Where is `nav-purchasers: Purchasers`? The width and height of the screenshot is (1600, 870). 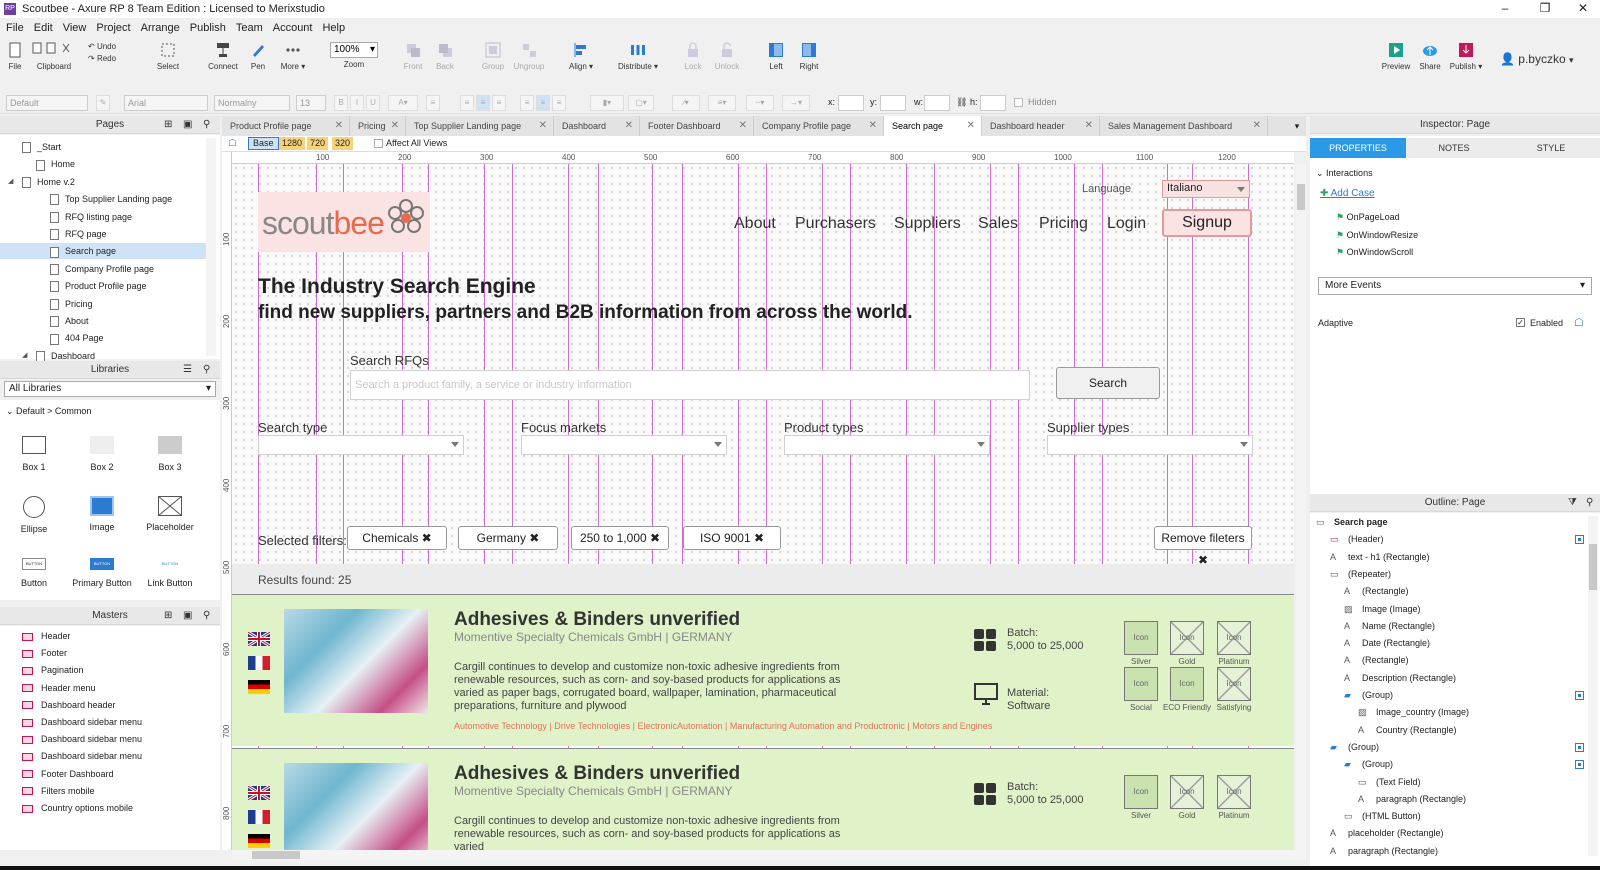 nav-purchasers: Purchasers is located at coordinates (835, 224).